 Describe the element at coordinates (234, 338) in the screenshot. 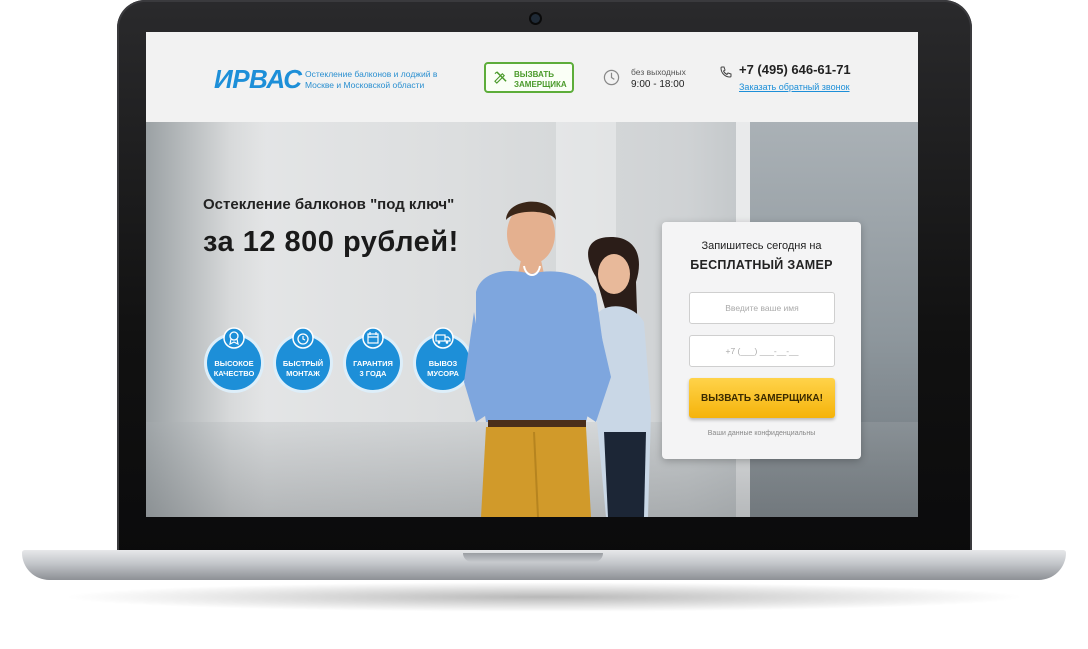

I see `medal-icon` at that location.